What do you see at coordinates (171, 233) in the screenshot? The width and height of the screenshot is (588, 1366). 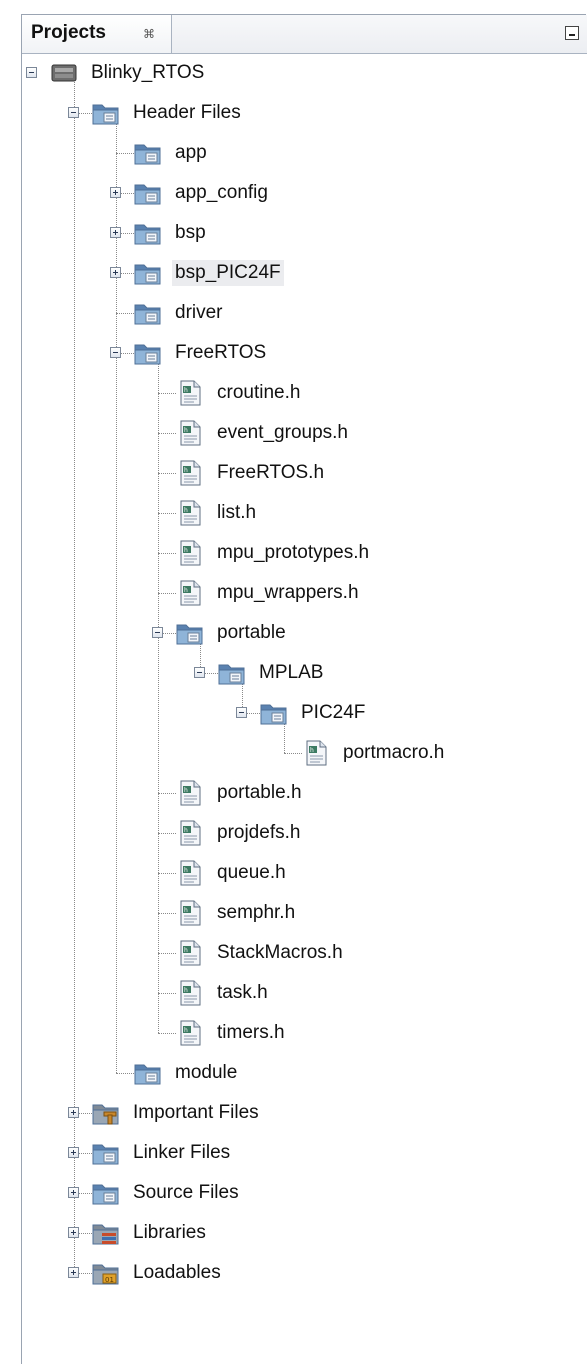 I see `tree-item: bsp` at bounding box center [171, 233].